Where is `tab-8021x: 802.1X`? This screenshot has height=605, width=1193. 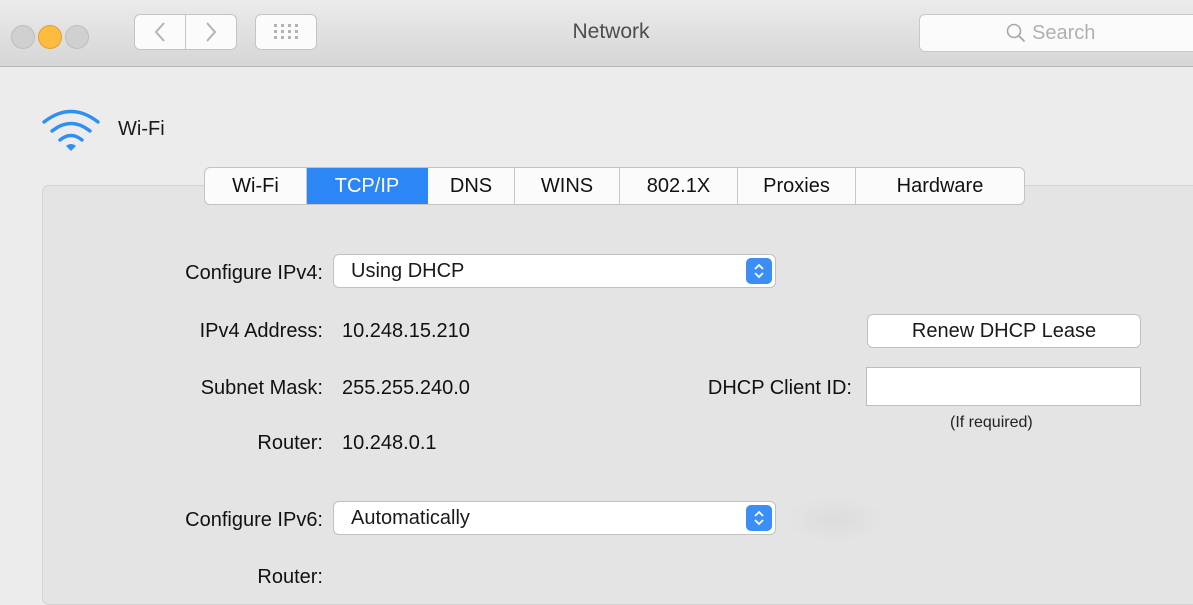 tab-8021x: 802.1X is located at coordinates (679, 186).